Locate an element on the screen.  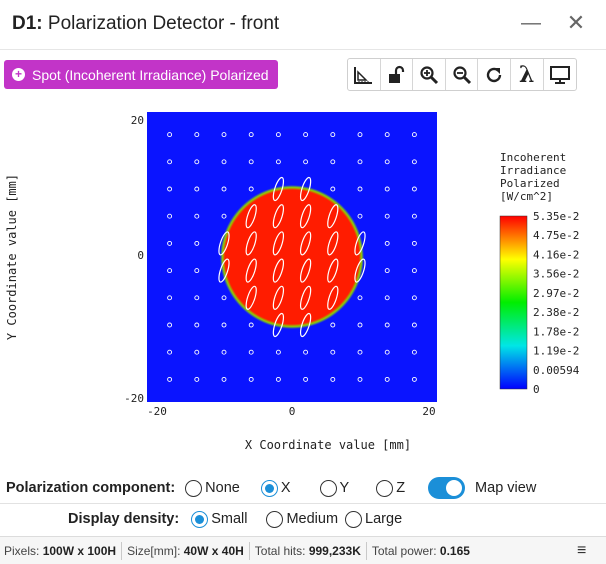
wavelength-button: λ is located at coordinates (527, 74).